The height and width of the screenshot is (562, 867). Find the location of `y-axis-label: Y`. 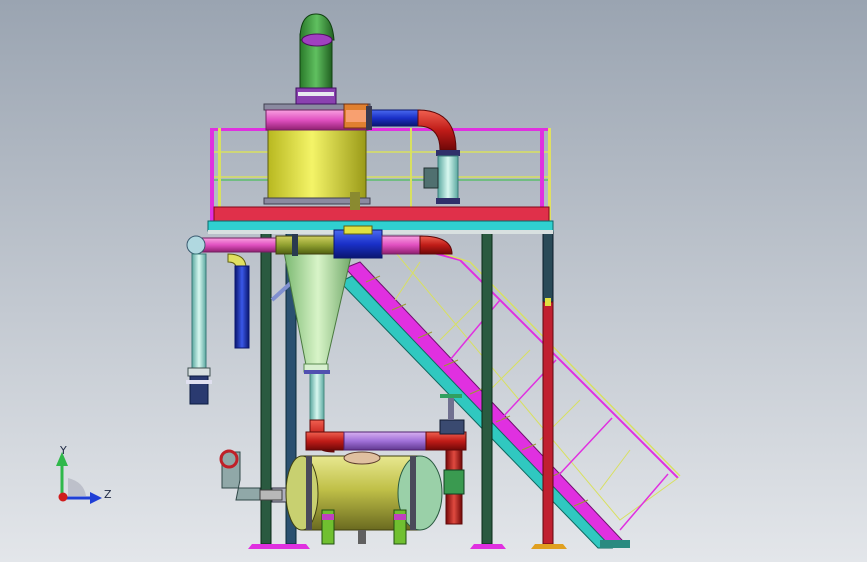

y-axis-label: Y is located at coordinates (63, 450).